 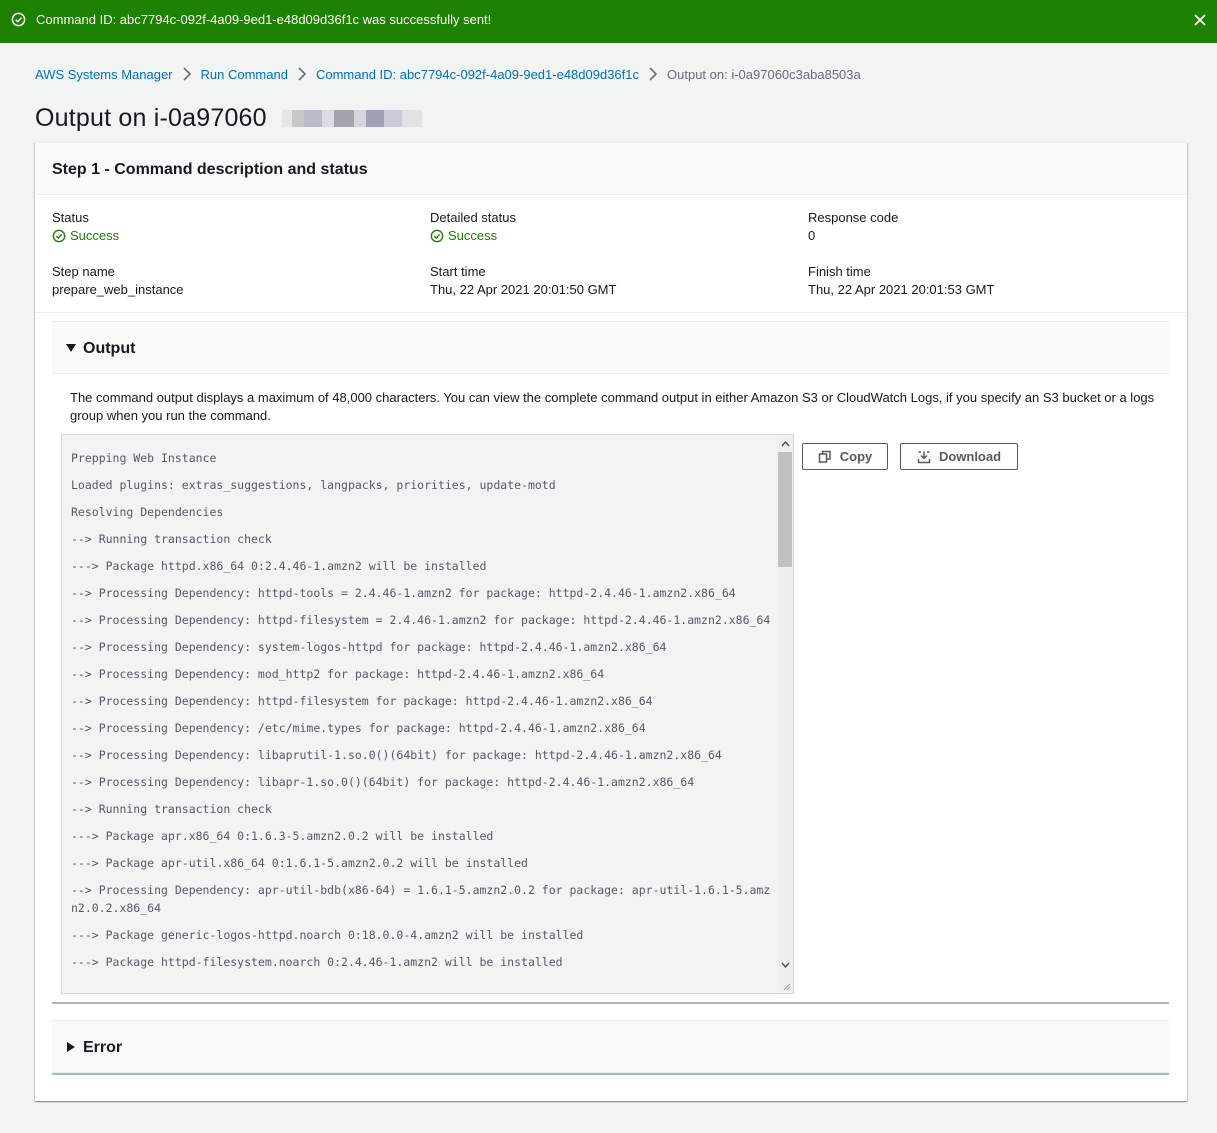 What do you see at coordinates (611, 312) in the screenshot?
I see `section-divider` at bounding box center [611, 312].